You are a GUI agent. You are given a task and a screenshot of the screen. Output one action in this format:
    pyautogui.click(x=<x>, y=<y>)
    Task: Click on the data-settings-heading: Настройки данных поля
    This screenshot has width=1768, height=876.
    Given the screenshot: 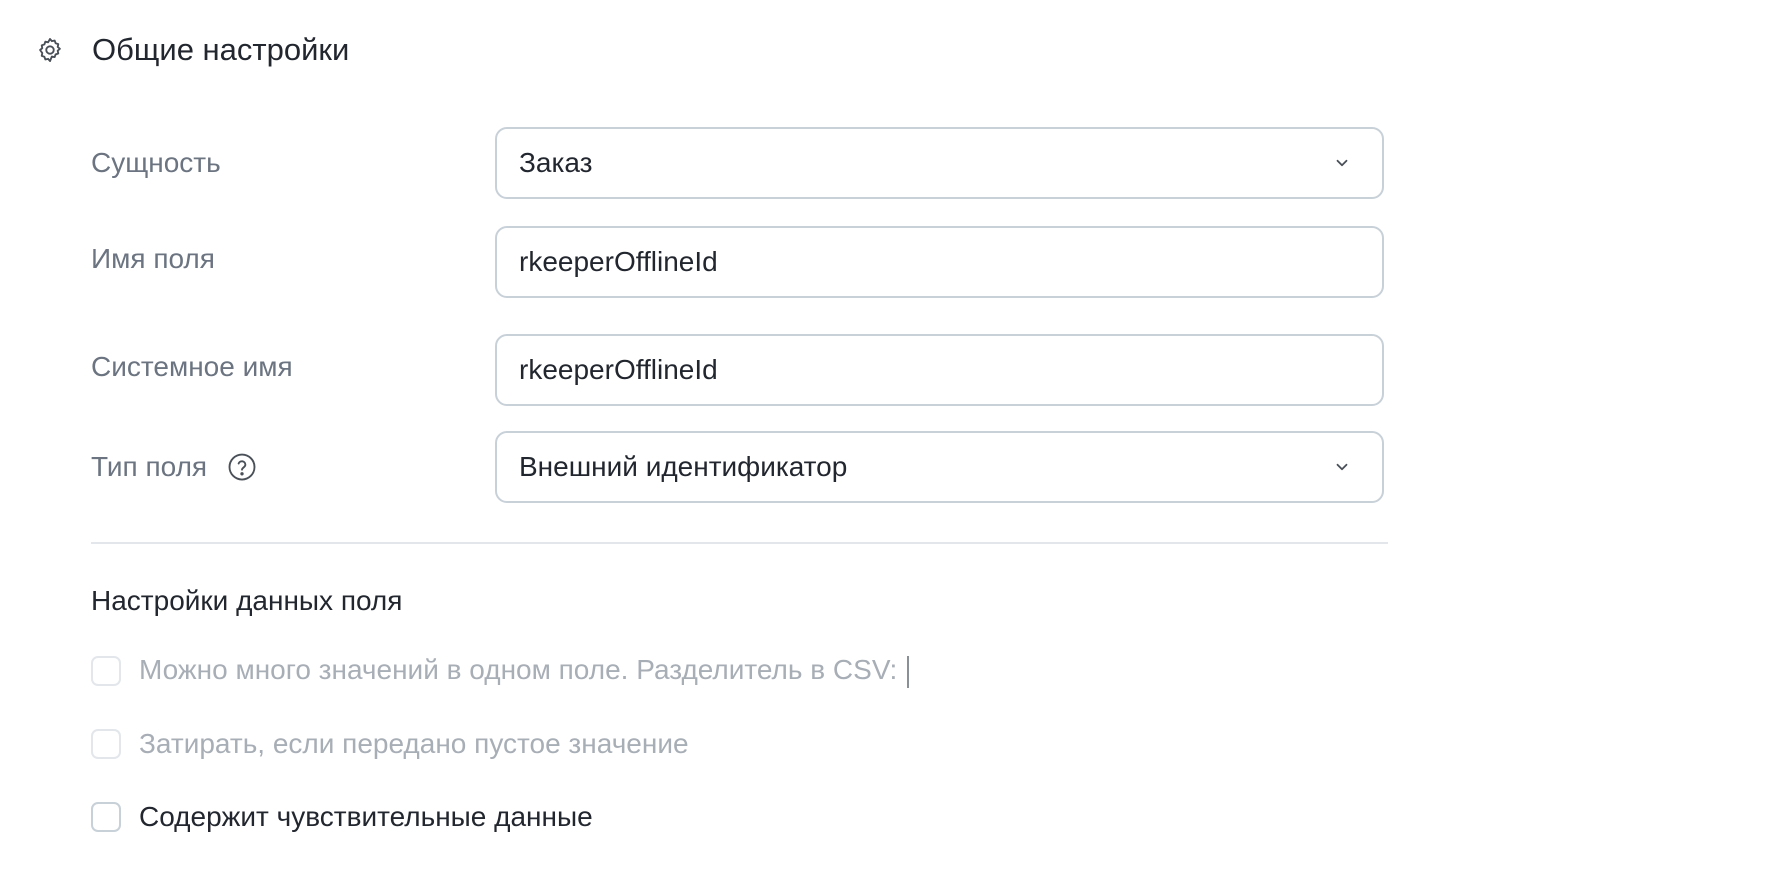 What is the action you would take?
    pyautogui.click(x=247, y=600)
    